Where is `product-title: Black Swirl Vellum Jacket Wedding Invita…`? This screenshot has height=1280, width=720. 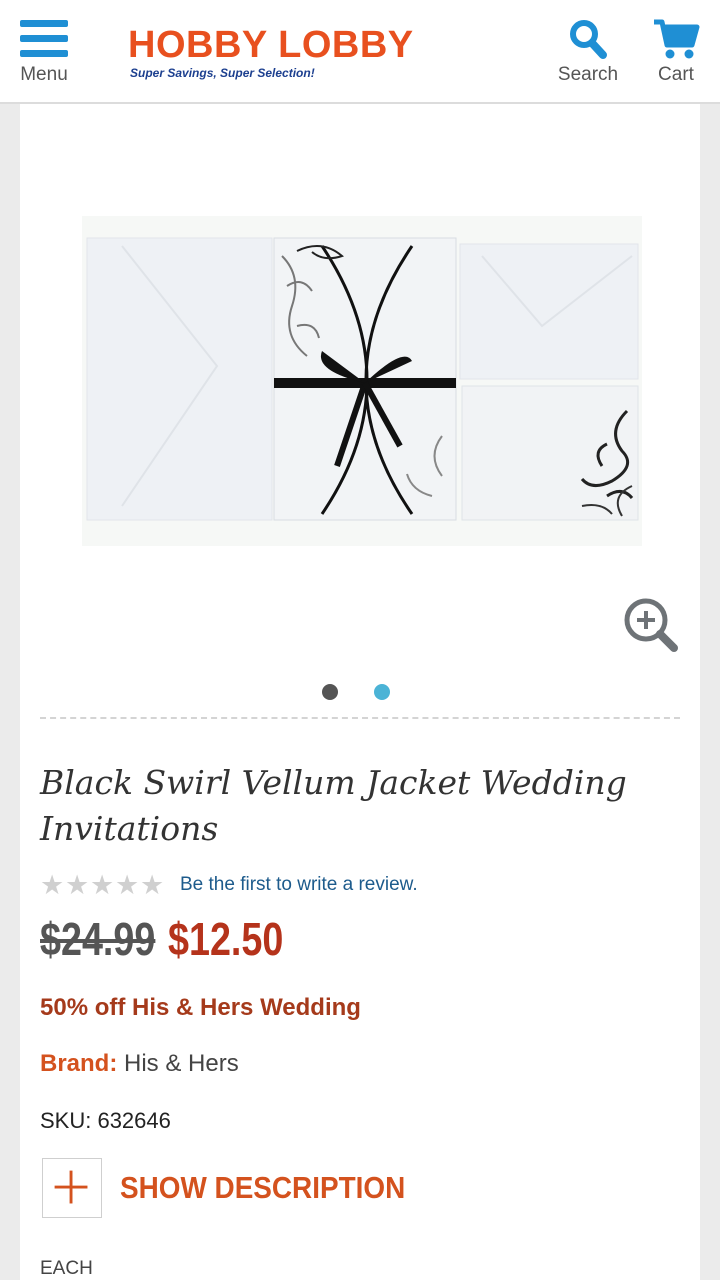 product-title: Black Swirl Vellum Jacket Wedding Invita… is located at coordinates (333, 805).